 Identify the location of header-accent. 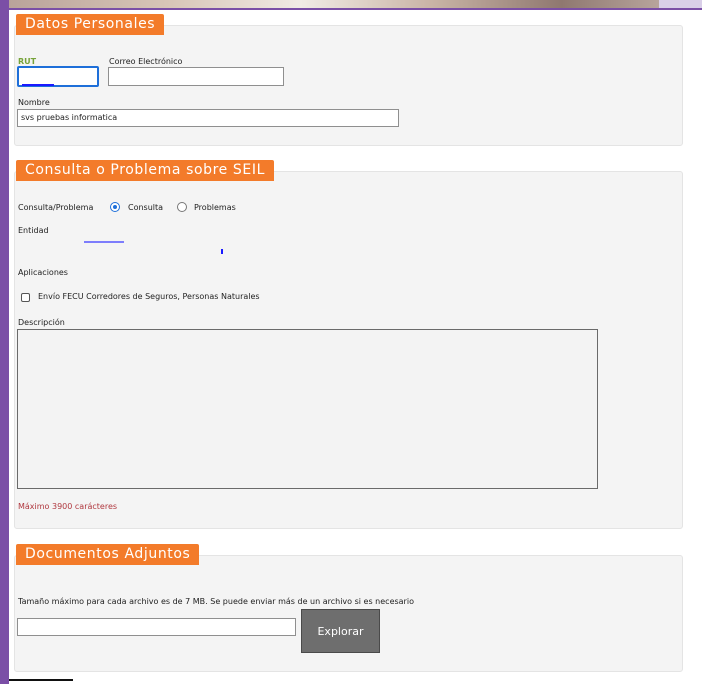
(680, 4).